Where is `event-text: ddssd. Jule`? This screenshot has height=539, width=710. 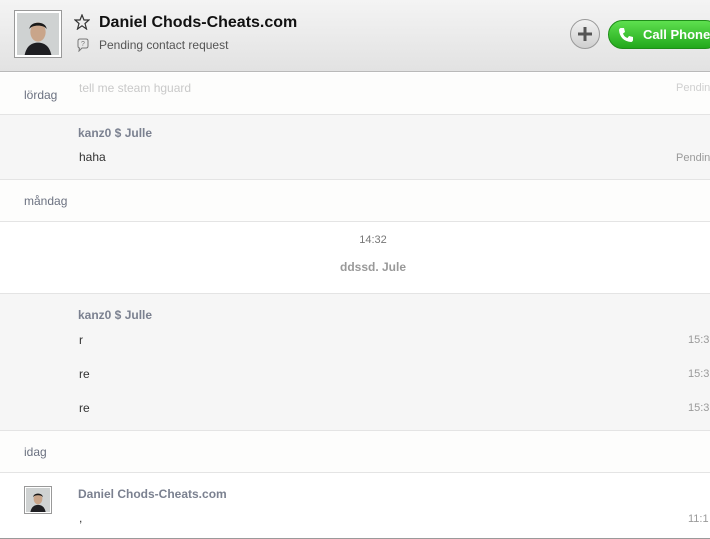 event-text: ddssd. Jule is located at coordinates (373, 267).